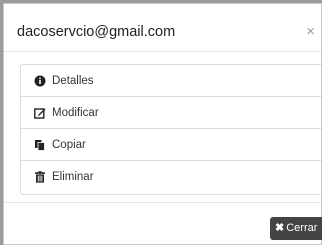  Describe the element at coordinates (40, 145) in the screenshot. I see `copy-icon` at that location.